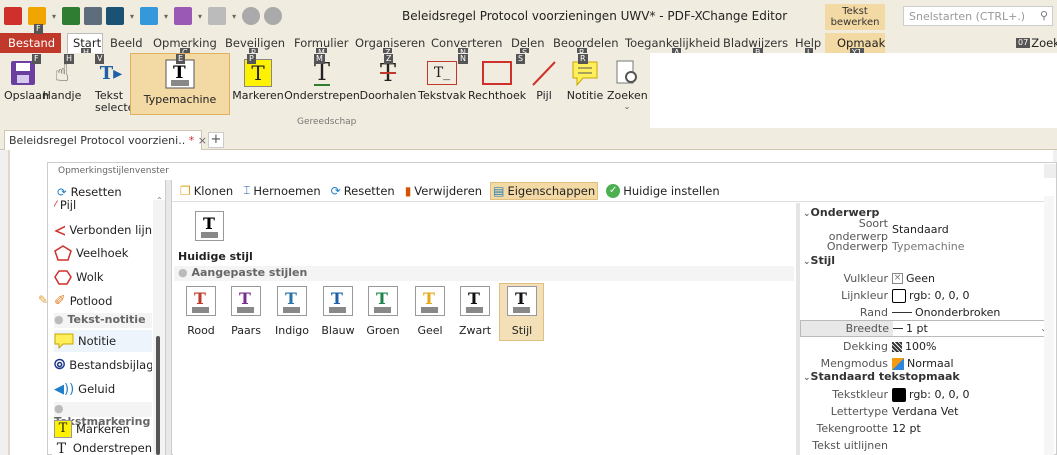 The height and width of the screenshot is (455, 1057). Describe the element at coordinates (103, 415) in the screenshot. I see `sidebar-heading-tekstmarkering: ● Tekstmarkering` at that location.